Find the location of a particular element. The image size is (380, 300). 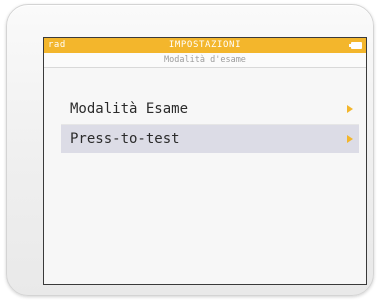

battery-icon is located at coordinates (355, 45).